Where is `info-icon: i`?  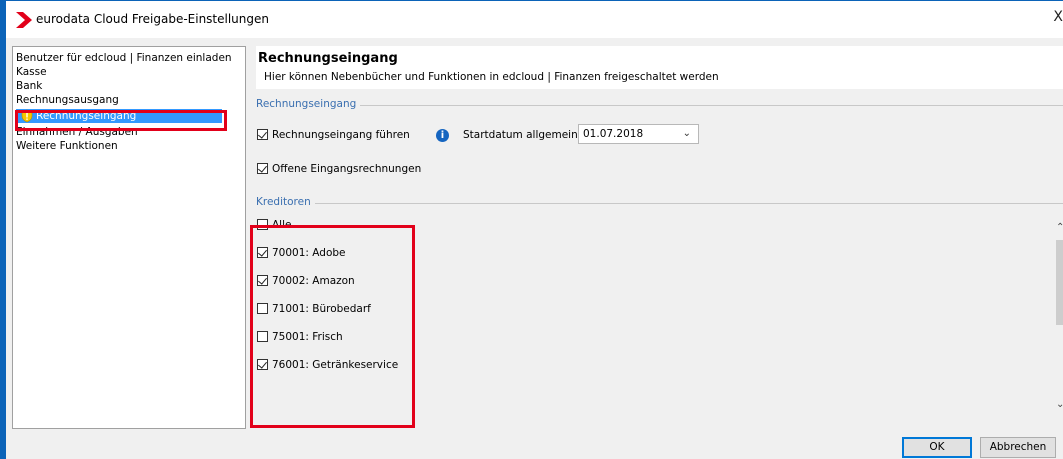
info-icon: i is located at coordinates (442, 135).